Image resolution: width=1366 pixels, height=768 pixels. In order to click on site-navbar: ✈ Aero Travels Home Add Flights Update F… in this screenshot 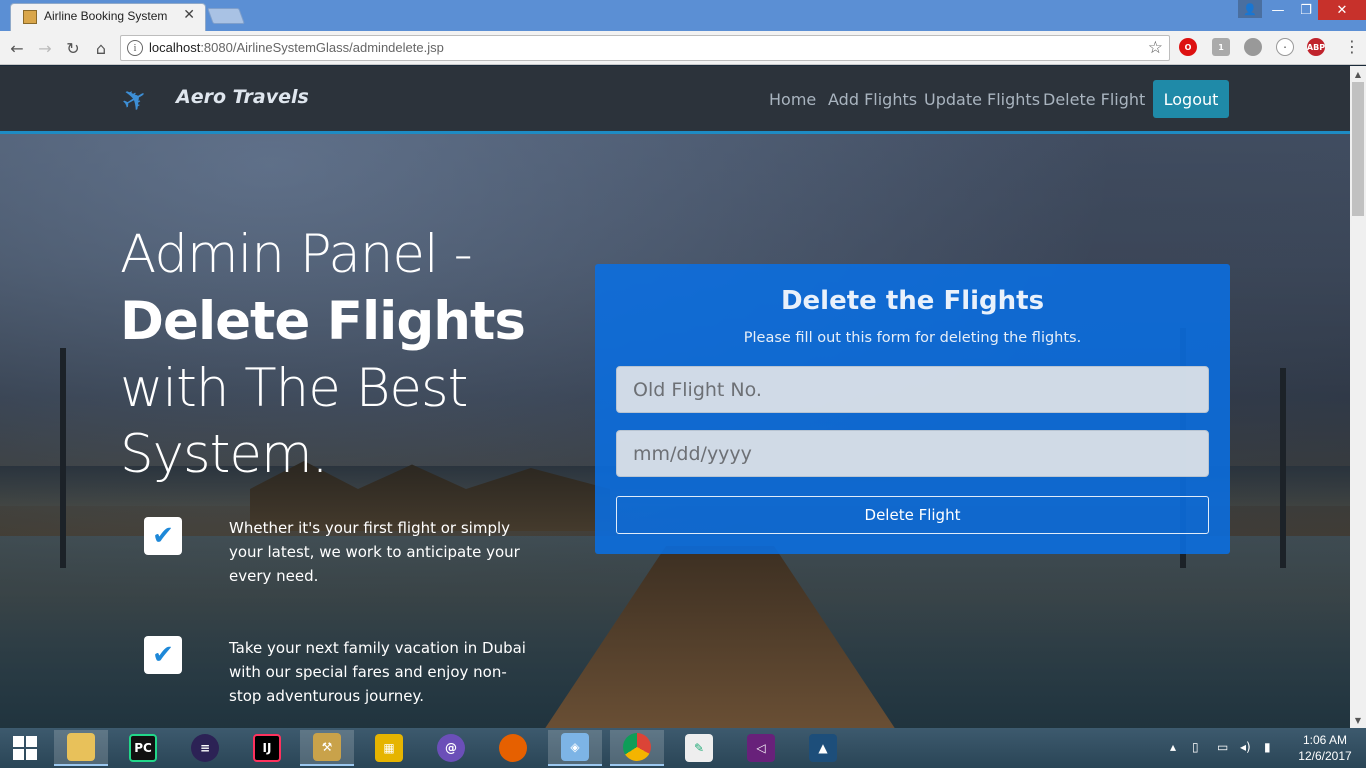, I will do `click(675, 100)`.